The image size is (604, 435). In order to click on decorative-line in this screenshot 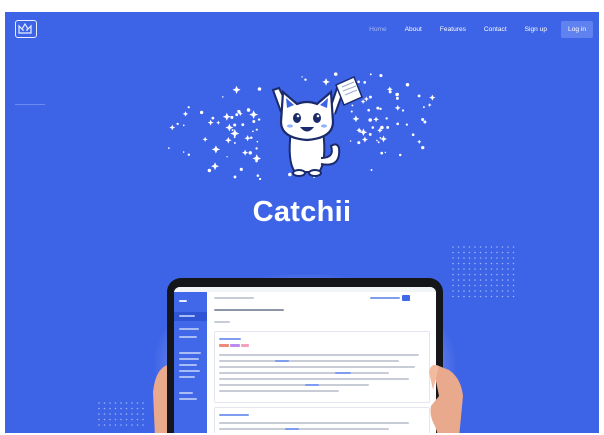, I will do `click(30, 104)`.